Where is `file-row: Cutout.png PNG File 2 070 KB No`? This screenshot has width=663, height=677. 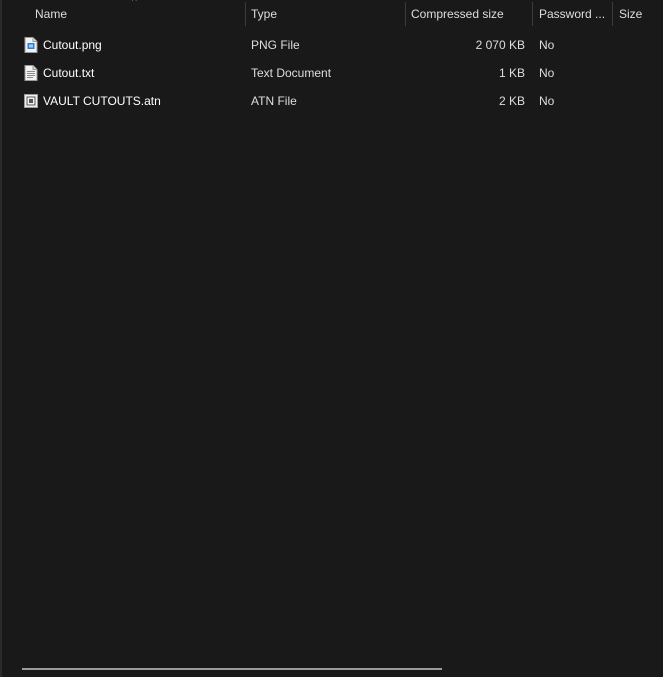
file-row: Cutout.png PNG File 2 070 KB No is located at coordinates (333, 45).